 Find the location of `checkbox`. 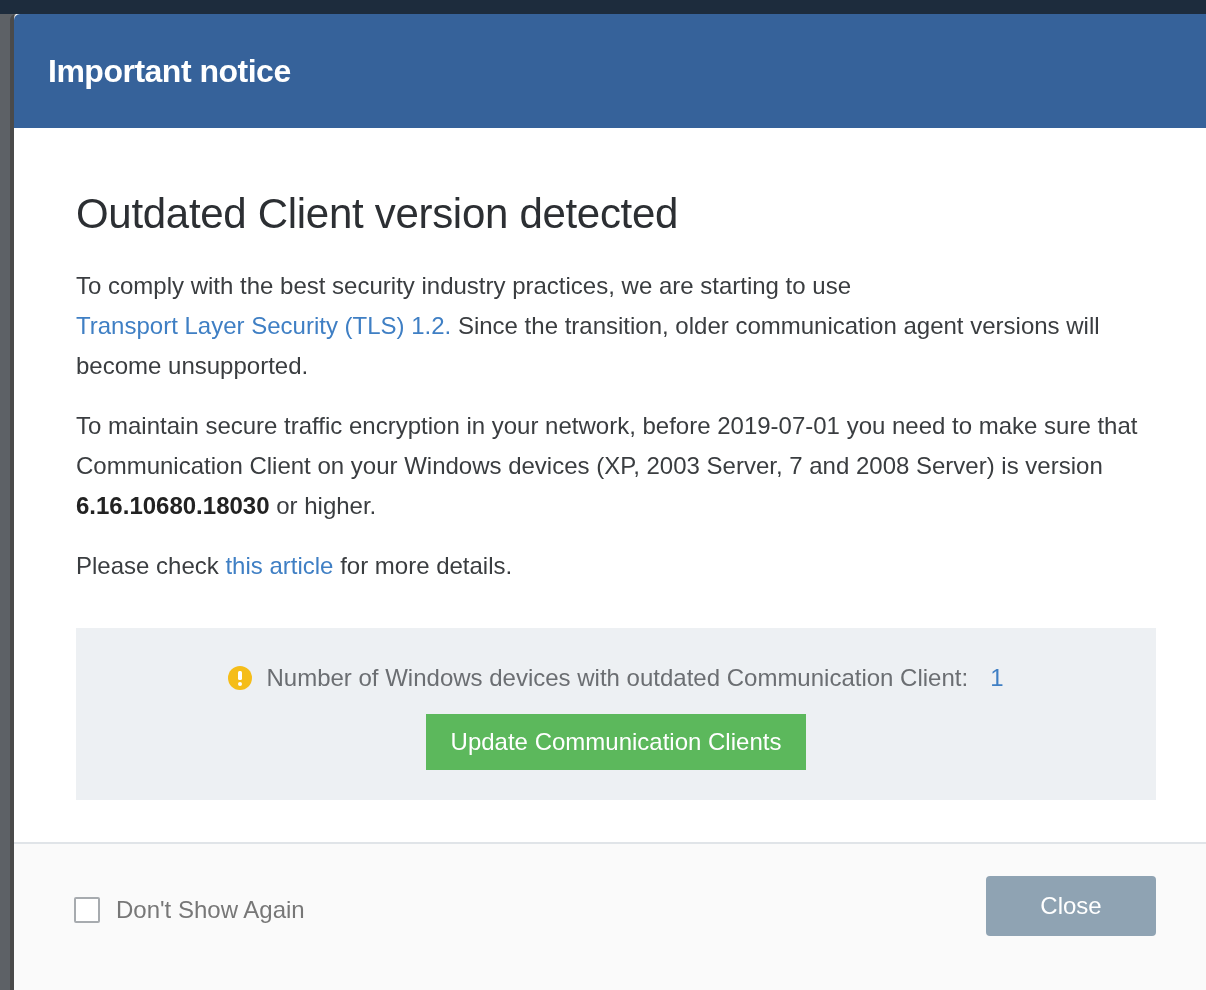

checkbox is located at coordinates (87, 910).